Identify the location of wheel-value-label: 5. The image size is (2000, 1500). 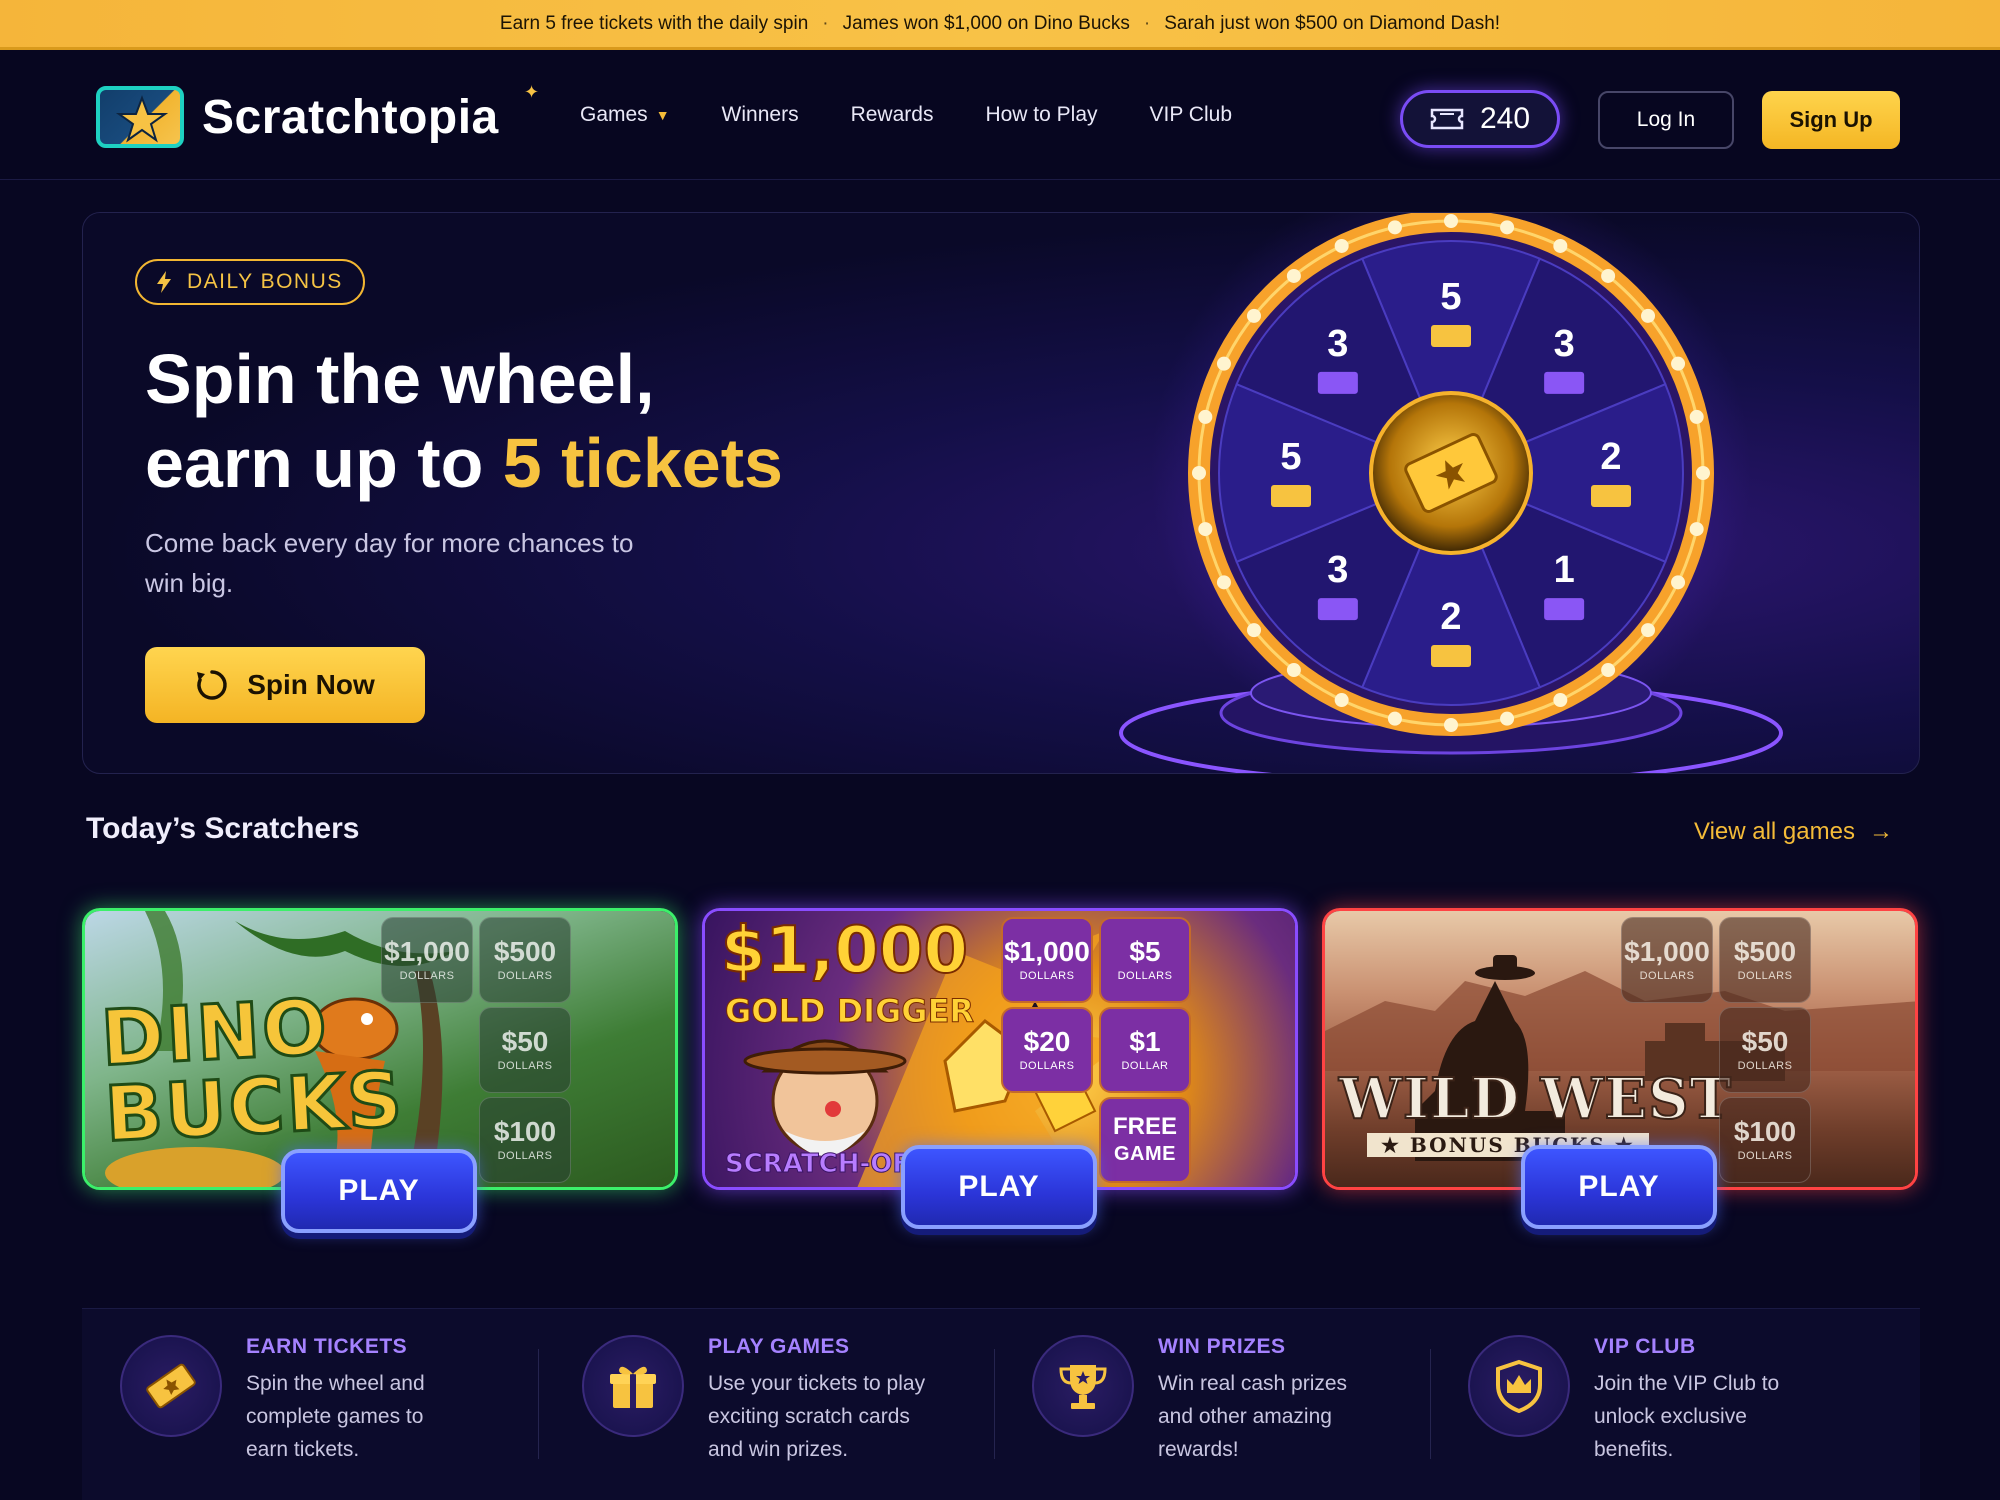
(1290, 457).